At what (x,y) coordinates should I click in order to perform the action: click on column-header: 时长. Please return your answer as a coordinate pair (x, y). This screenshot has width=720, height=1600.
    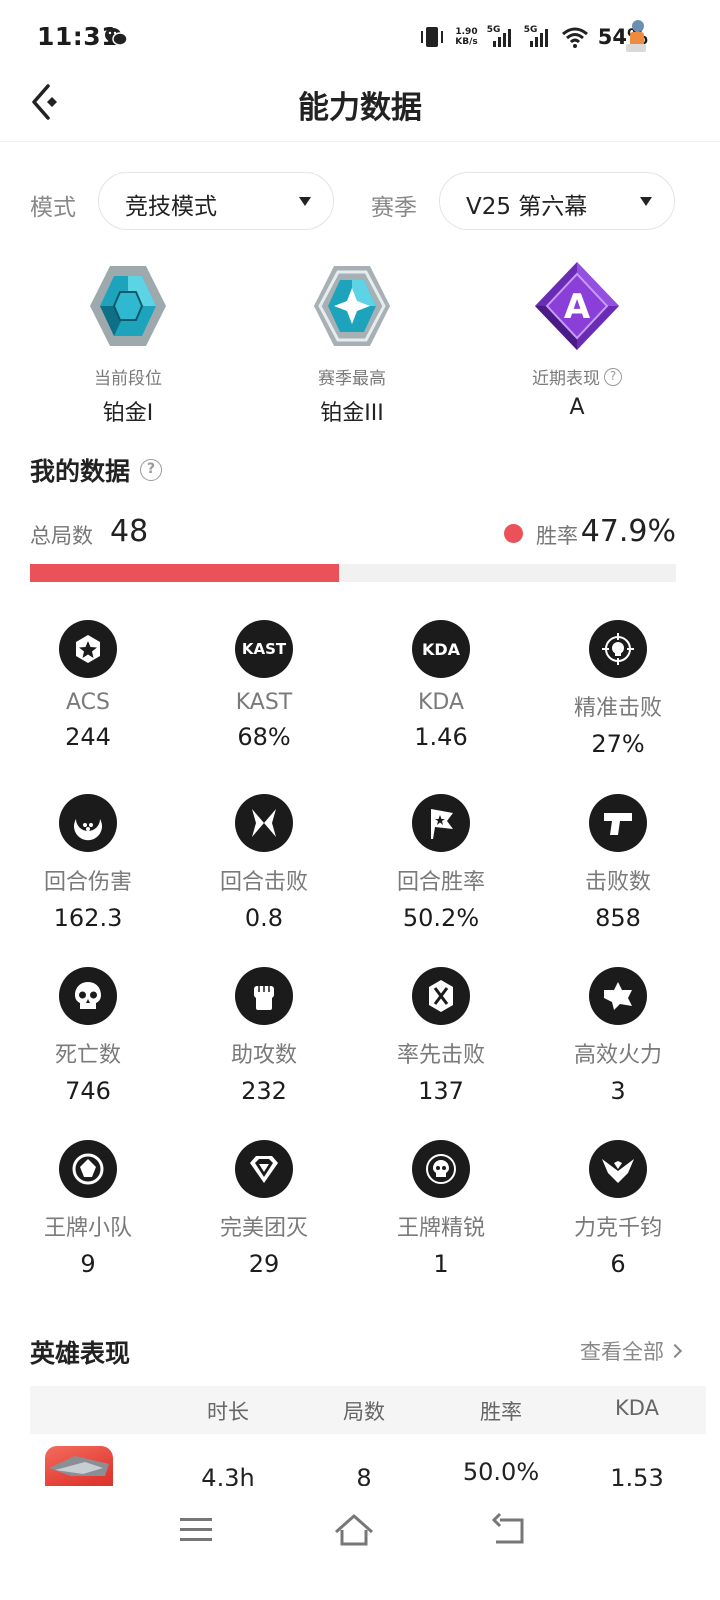
    Looking at the image, I should click on (228, 1412).